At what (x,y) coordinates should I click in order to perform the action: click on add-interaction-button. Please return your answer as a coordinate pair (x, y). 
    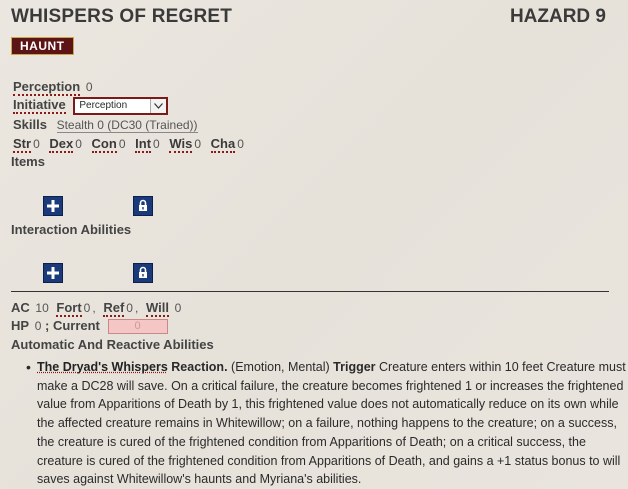
    Looking at the image, I should click on (53, 273).